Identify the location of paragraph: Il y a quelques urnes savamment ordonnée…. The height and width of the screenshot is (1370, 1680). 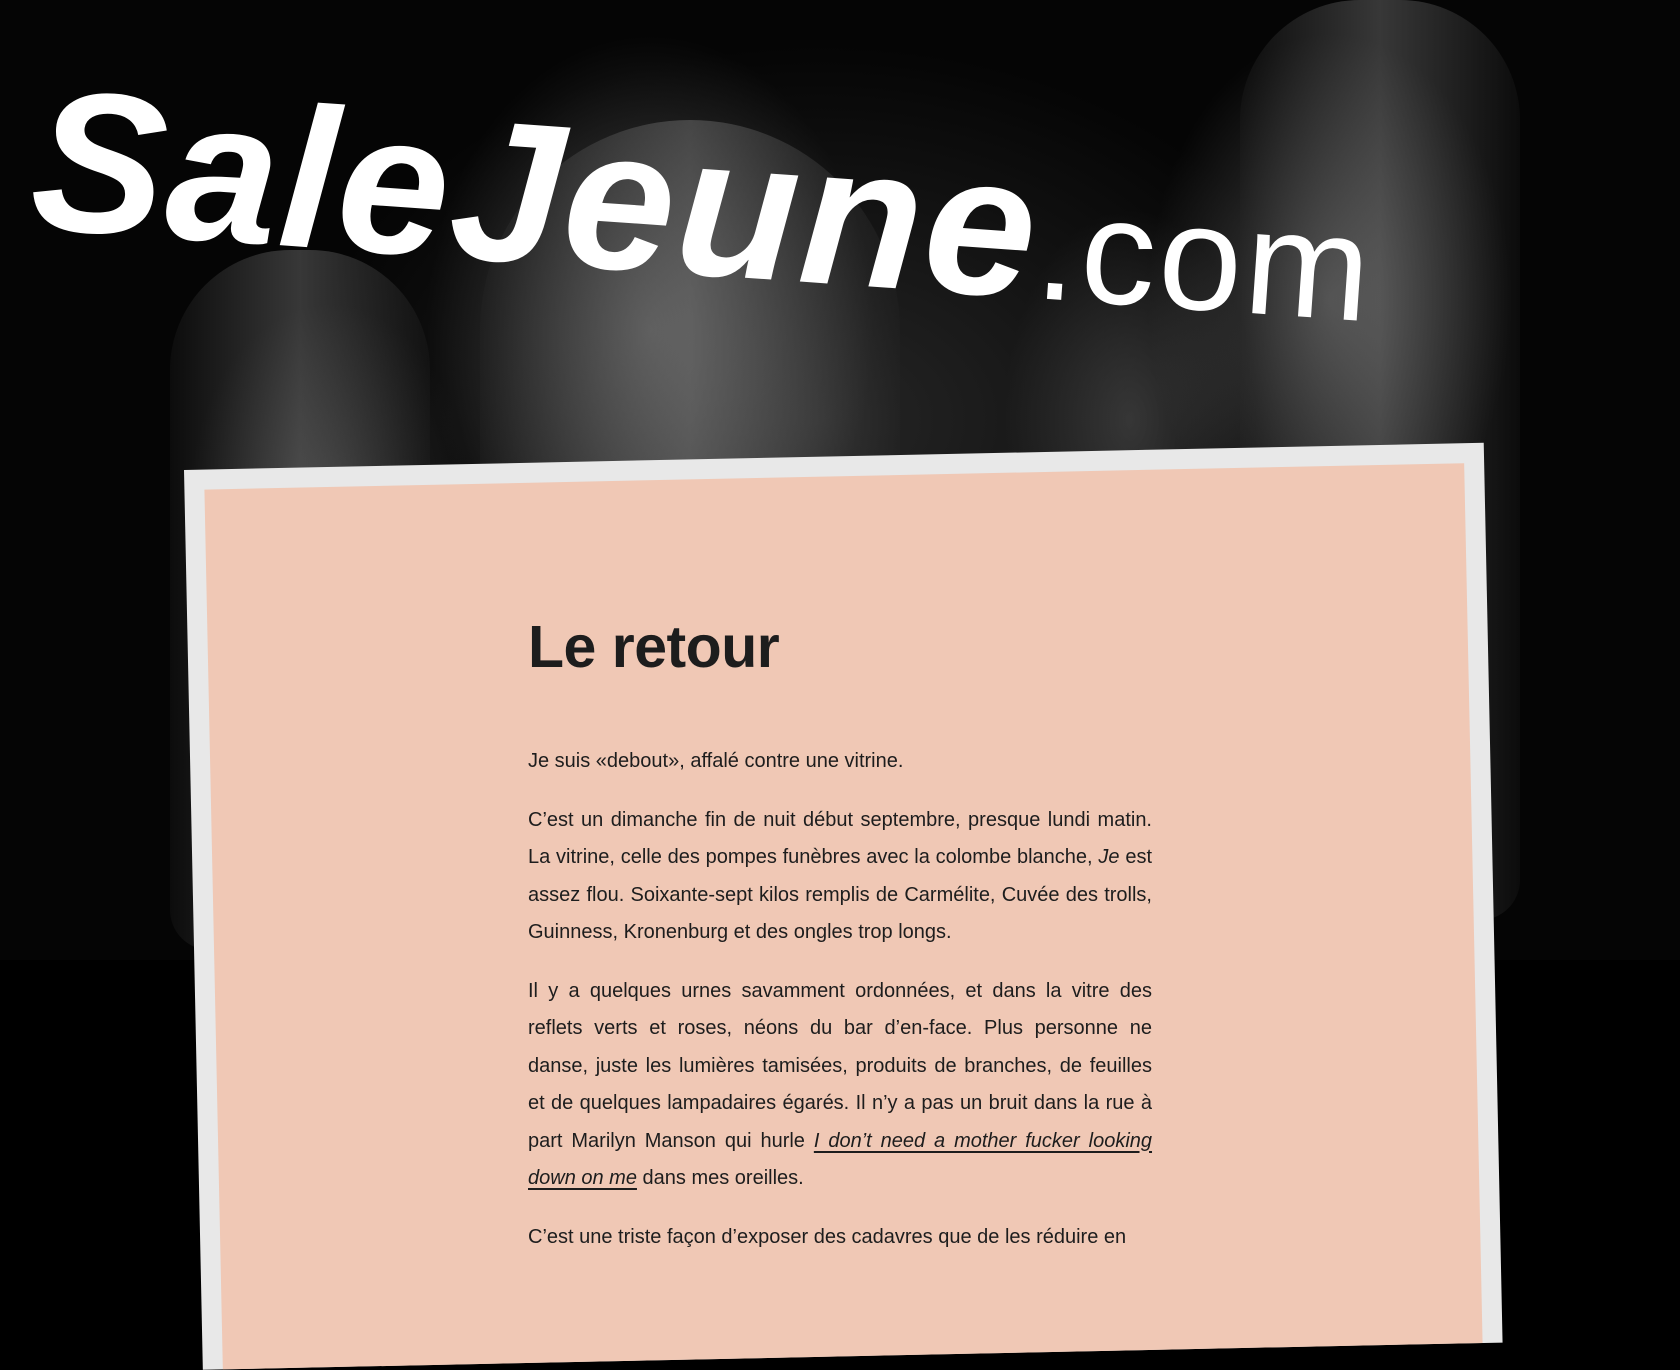
(840, 1085).